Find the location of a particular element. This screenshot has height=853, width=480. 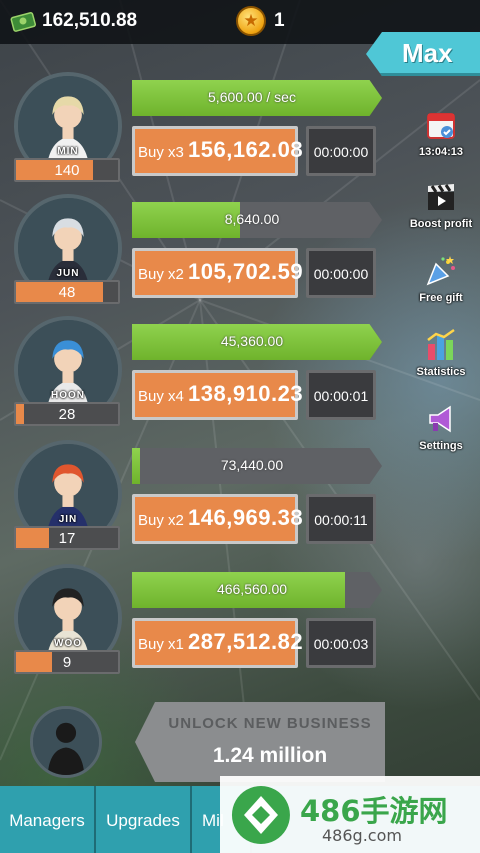

buy-price: 287,512.82 is located at coordinates (246, 641).